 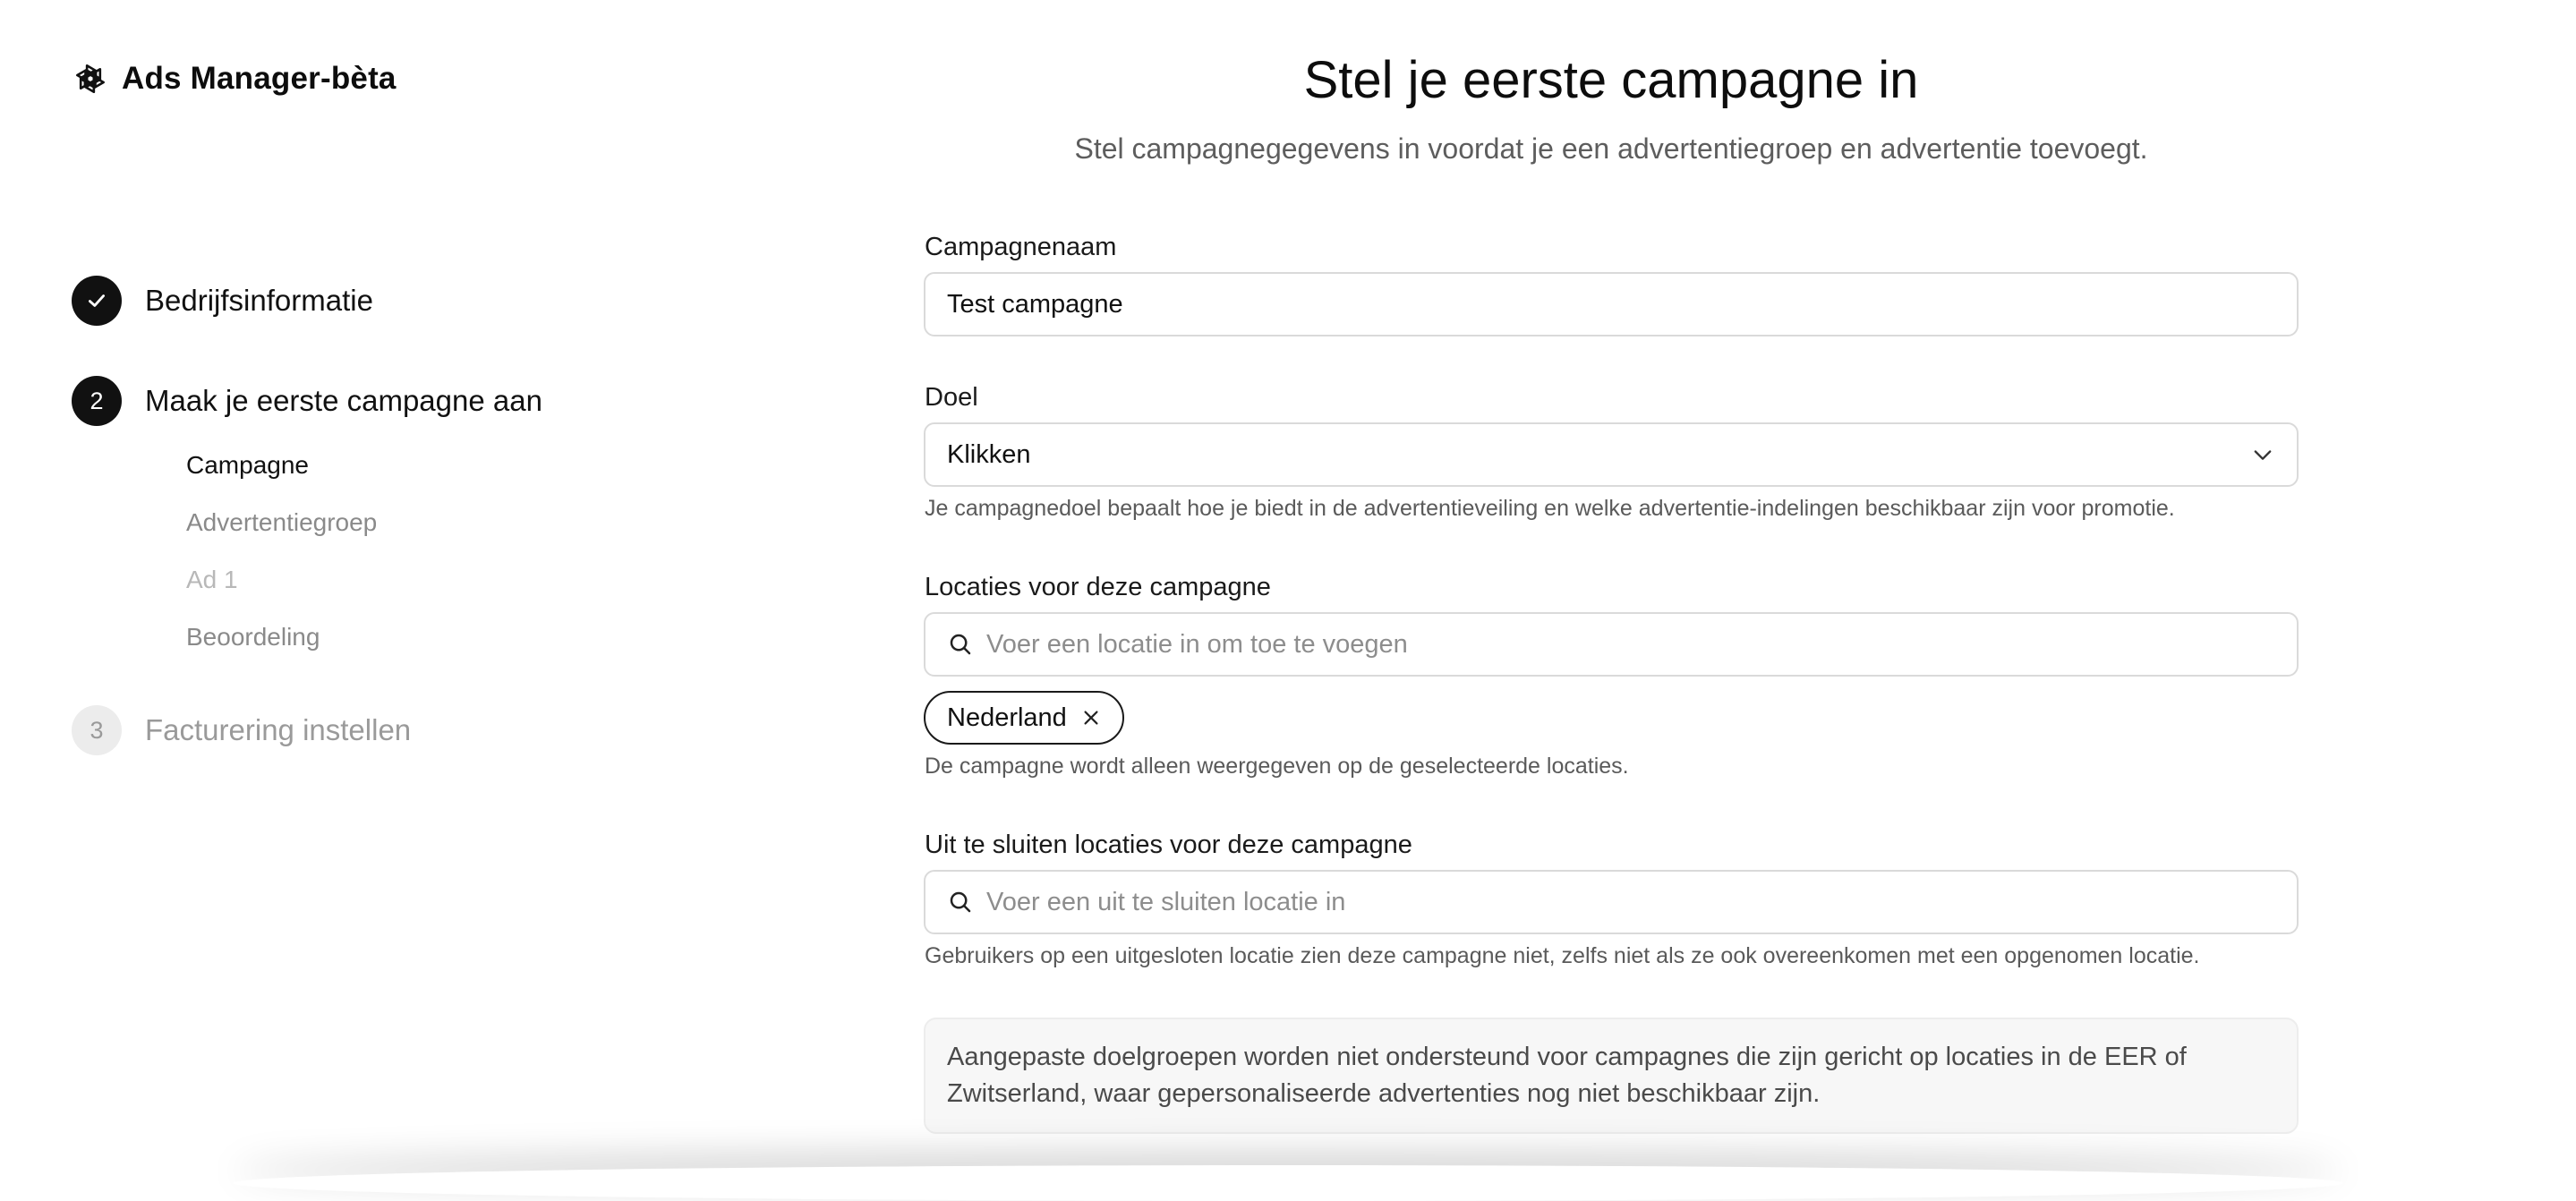 What do you see at coordinates (259, 79) in the screenshot?
I see `app-title: Ads Manager-bèta` at bounding box center [259, 79].